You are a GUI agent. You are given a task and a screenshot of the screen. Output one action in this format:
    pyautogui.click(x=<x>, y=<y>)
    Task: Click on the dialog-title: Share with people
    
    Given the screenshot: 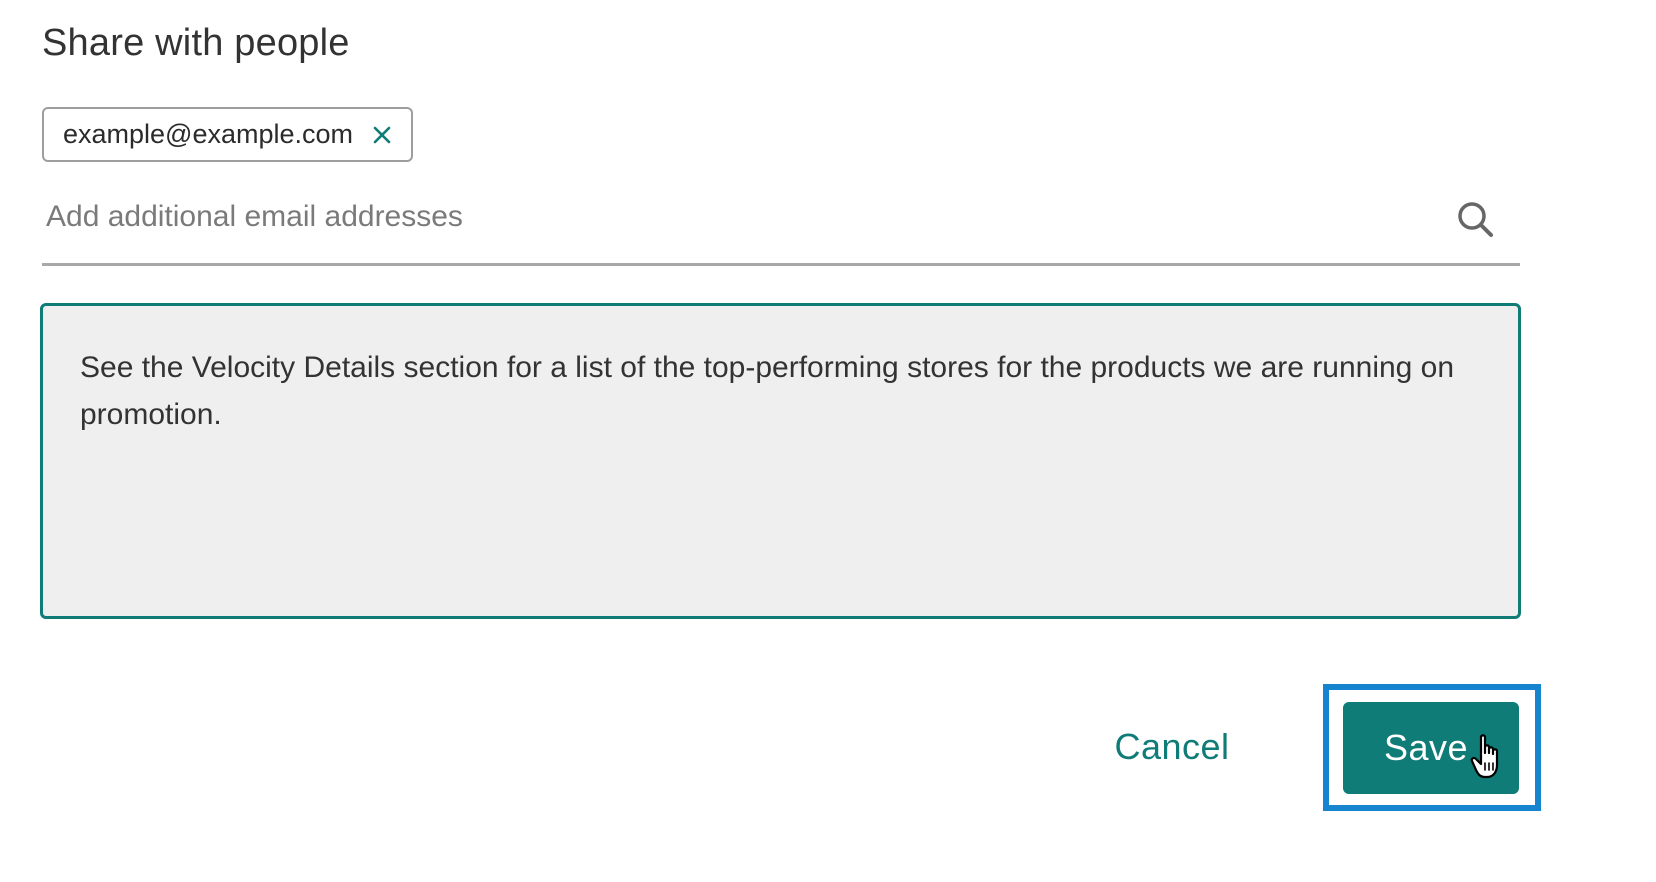 What is the action you would take?
    pyautogui.click(x=196, y=43)
    